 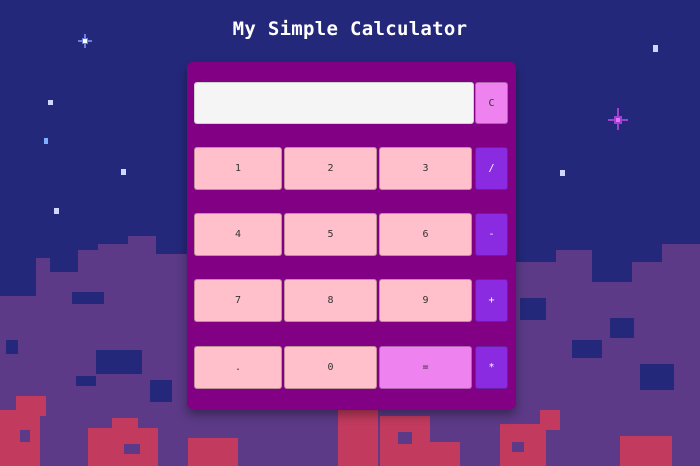 What do you see at coordinates (491, 300) in the screenshot?
I see `add-button: +` at bounding box center [491, 300].